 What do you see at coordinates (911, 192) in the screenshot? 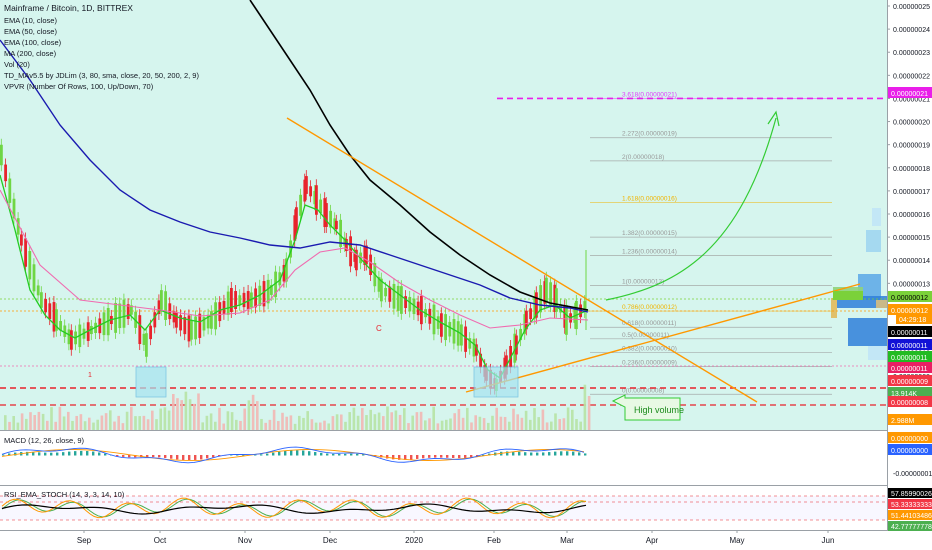
I see `price-tick: 0.00000017` at bounding box center [911, 192].